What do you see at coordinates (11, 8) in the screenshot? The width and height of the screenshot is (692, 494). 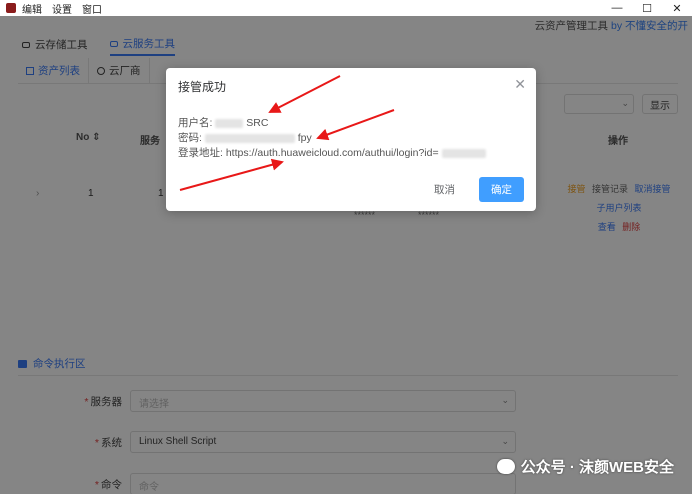 I see `app-icon` at bounding box center [11, 8].